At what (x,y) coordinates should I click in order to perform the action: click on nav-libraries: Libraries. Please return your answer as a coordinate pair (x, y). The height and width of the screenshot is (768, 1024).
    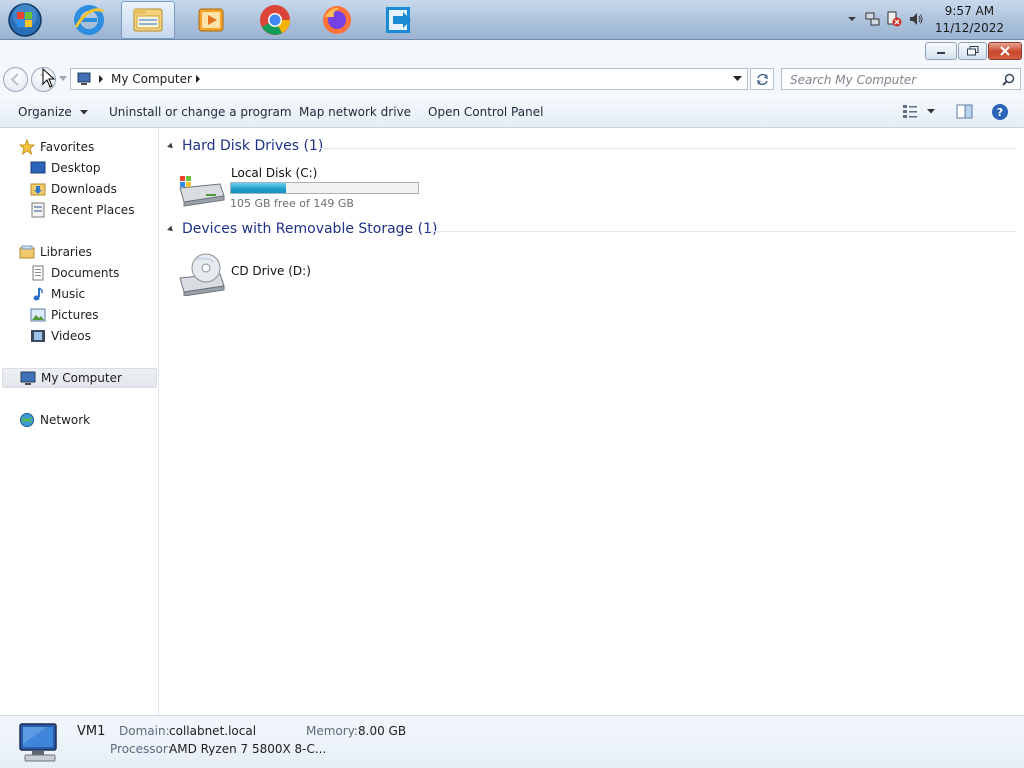
    Looking at the image, I should click on (55, 252).